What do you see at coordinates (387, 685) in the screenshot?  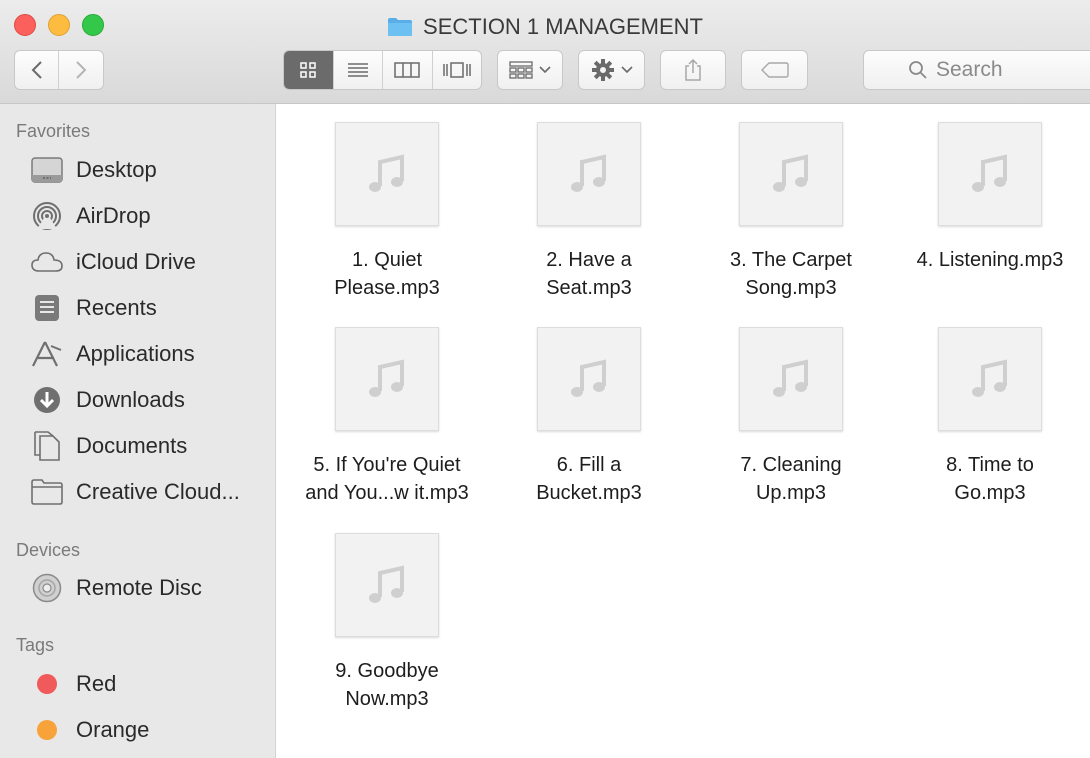 I see `file-name: 9. Goodbye Now.mp3` at bounding box center [387, 685].